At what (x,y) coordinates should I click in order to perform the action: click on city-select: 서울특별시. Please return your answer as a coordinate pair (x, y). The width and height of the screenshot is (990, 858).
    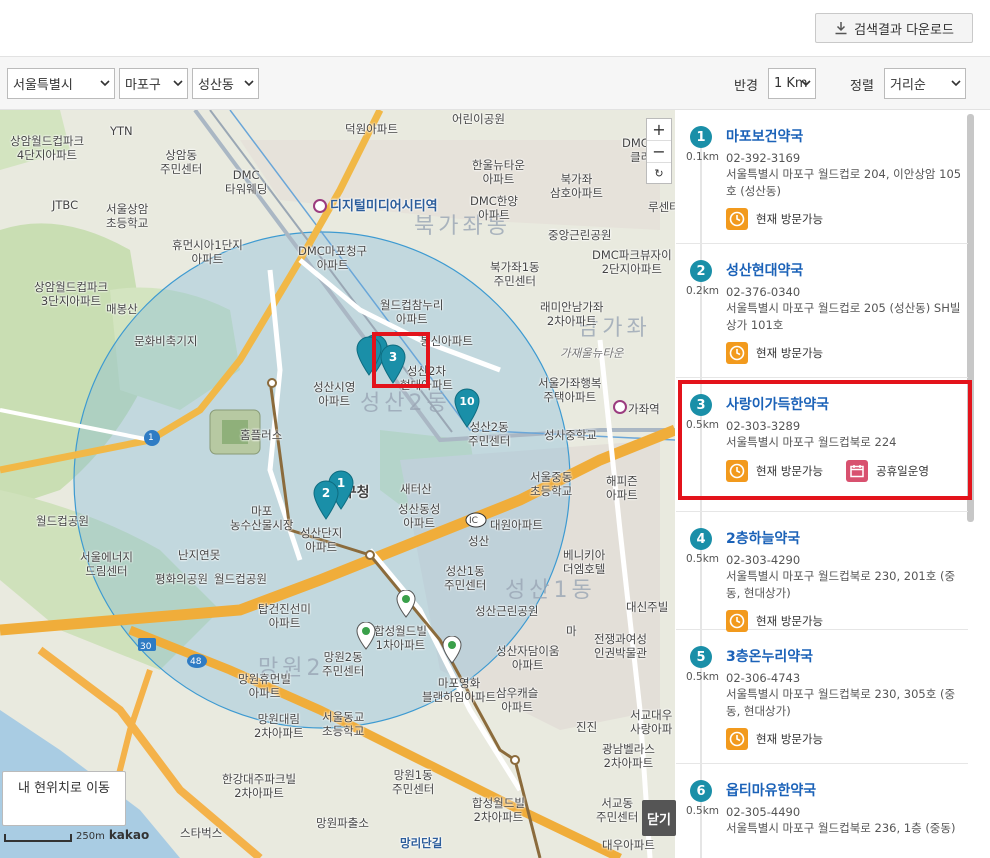
    Looking at the image, I should click on (61, 83).